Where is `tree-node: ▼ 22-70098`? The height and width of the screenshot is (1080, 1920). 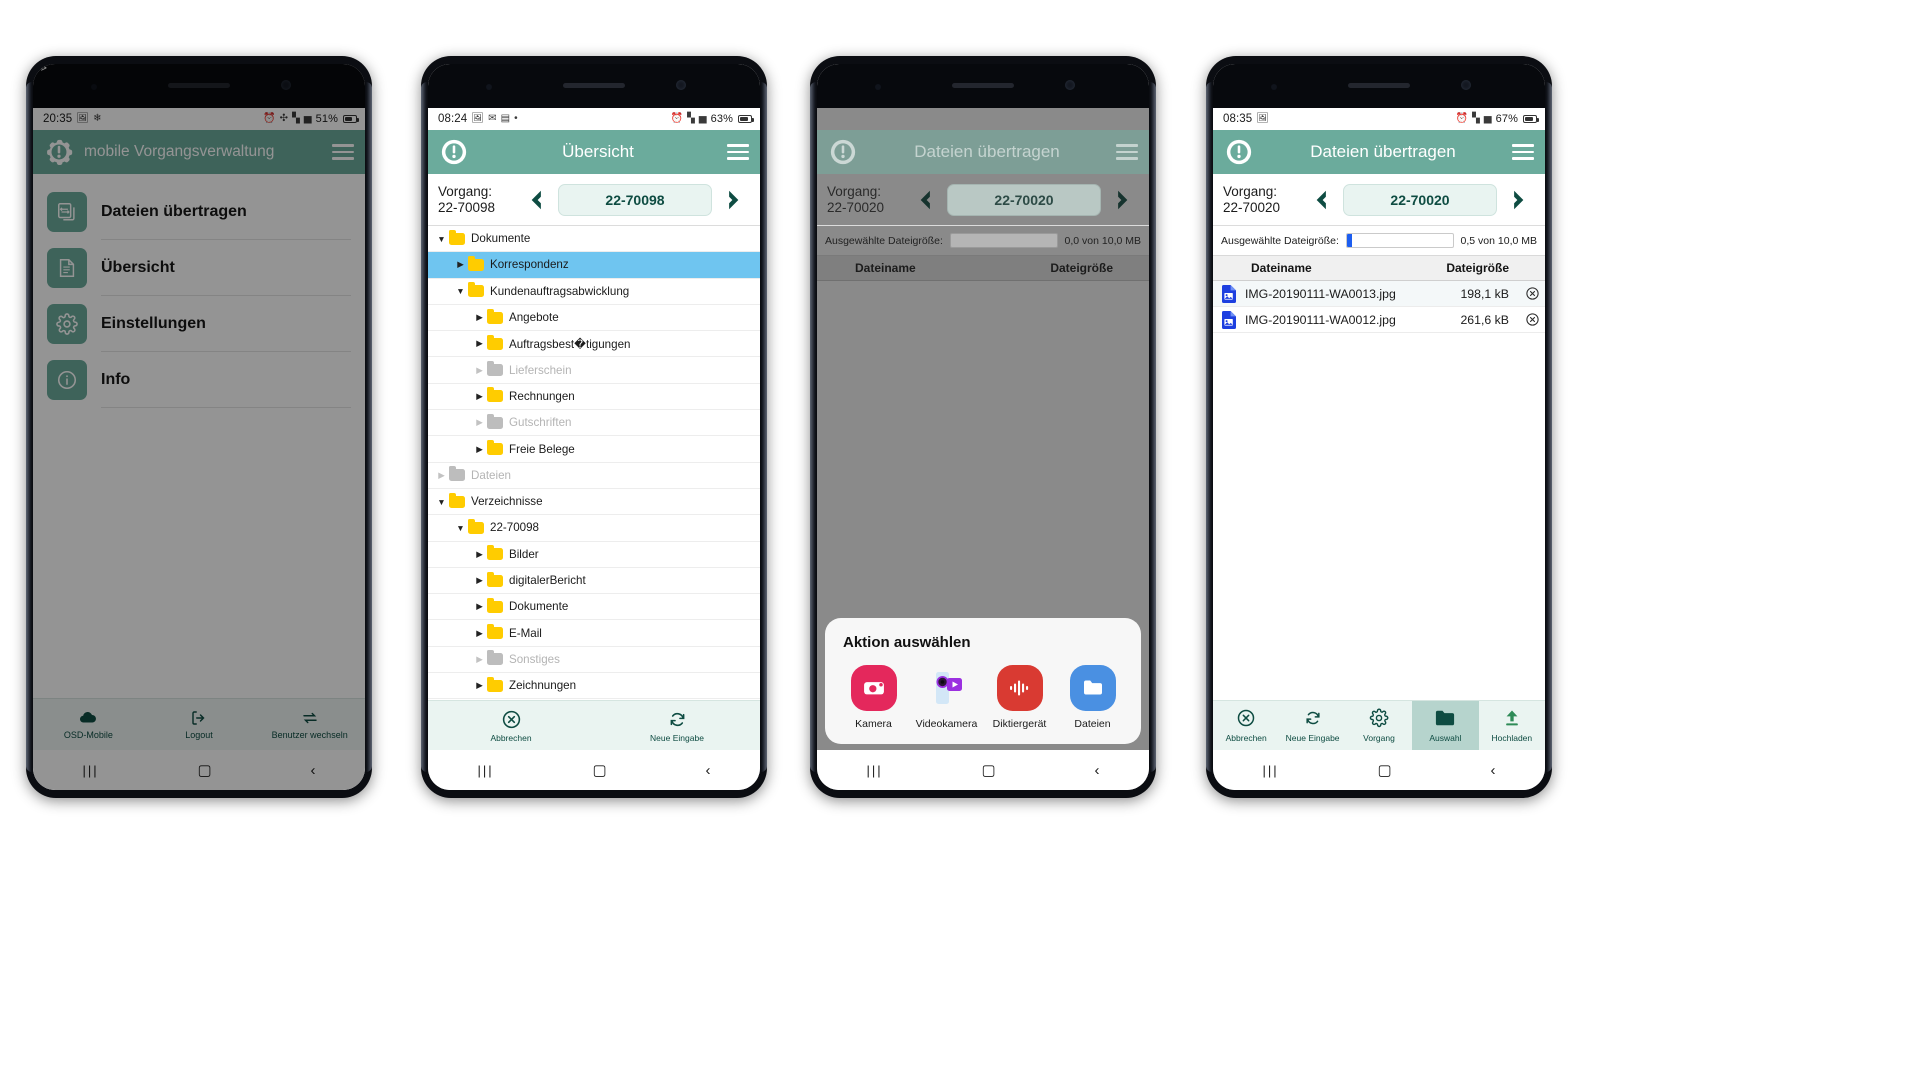
tree-node: ▼ 22-70098 is located at coordinates (594, 528).